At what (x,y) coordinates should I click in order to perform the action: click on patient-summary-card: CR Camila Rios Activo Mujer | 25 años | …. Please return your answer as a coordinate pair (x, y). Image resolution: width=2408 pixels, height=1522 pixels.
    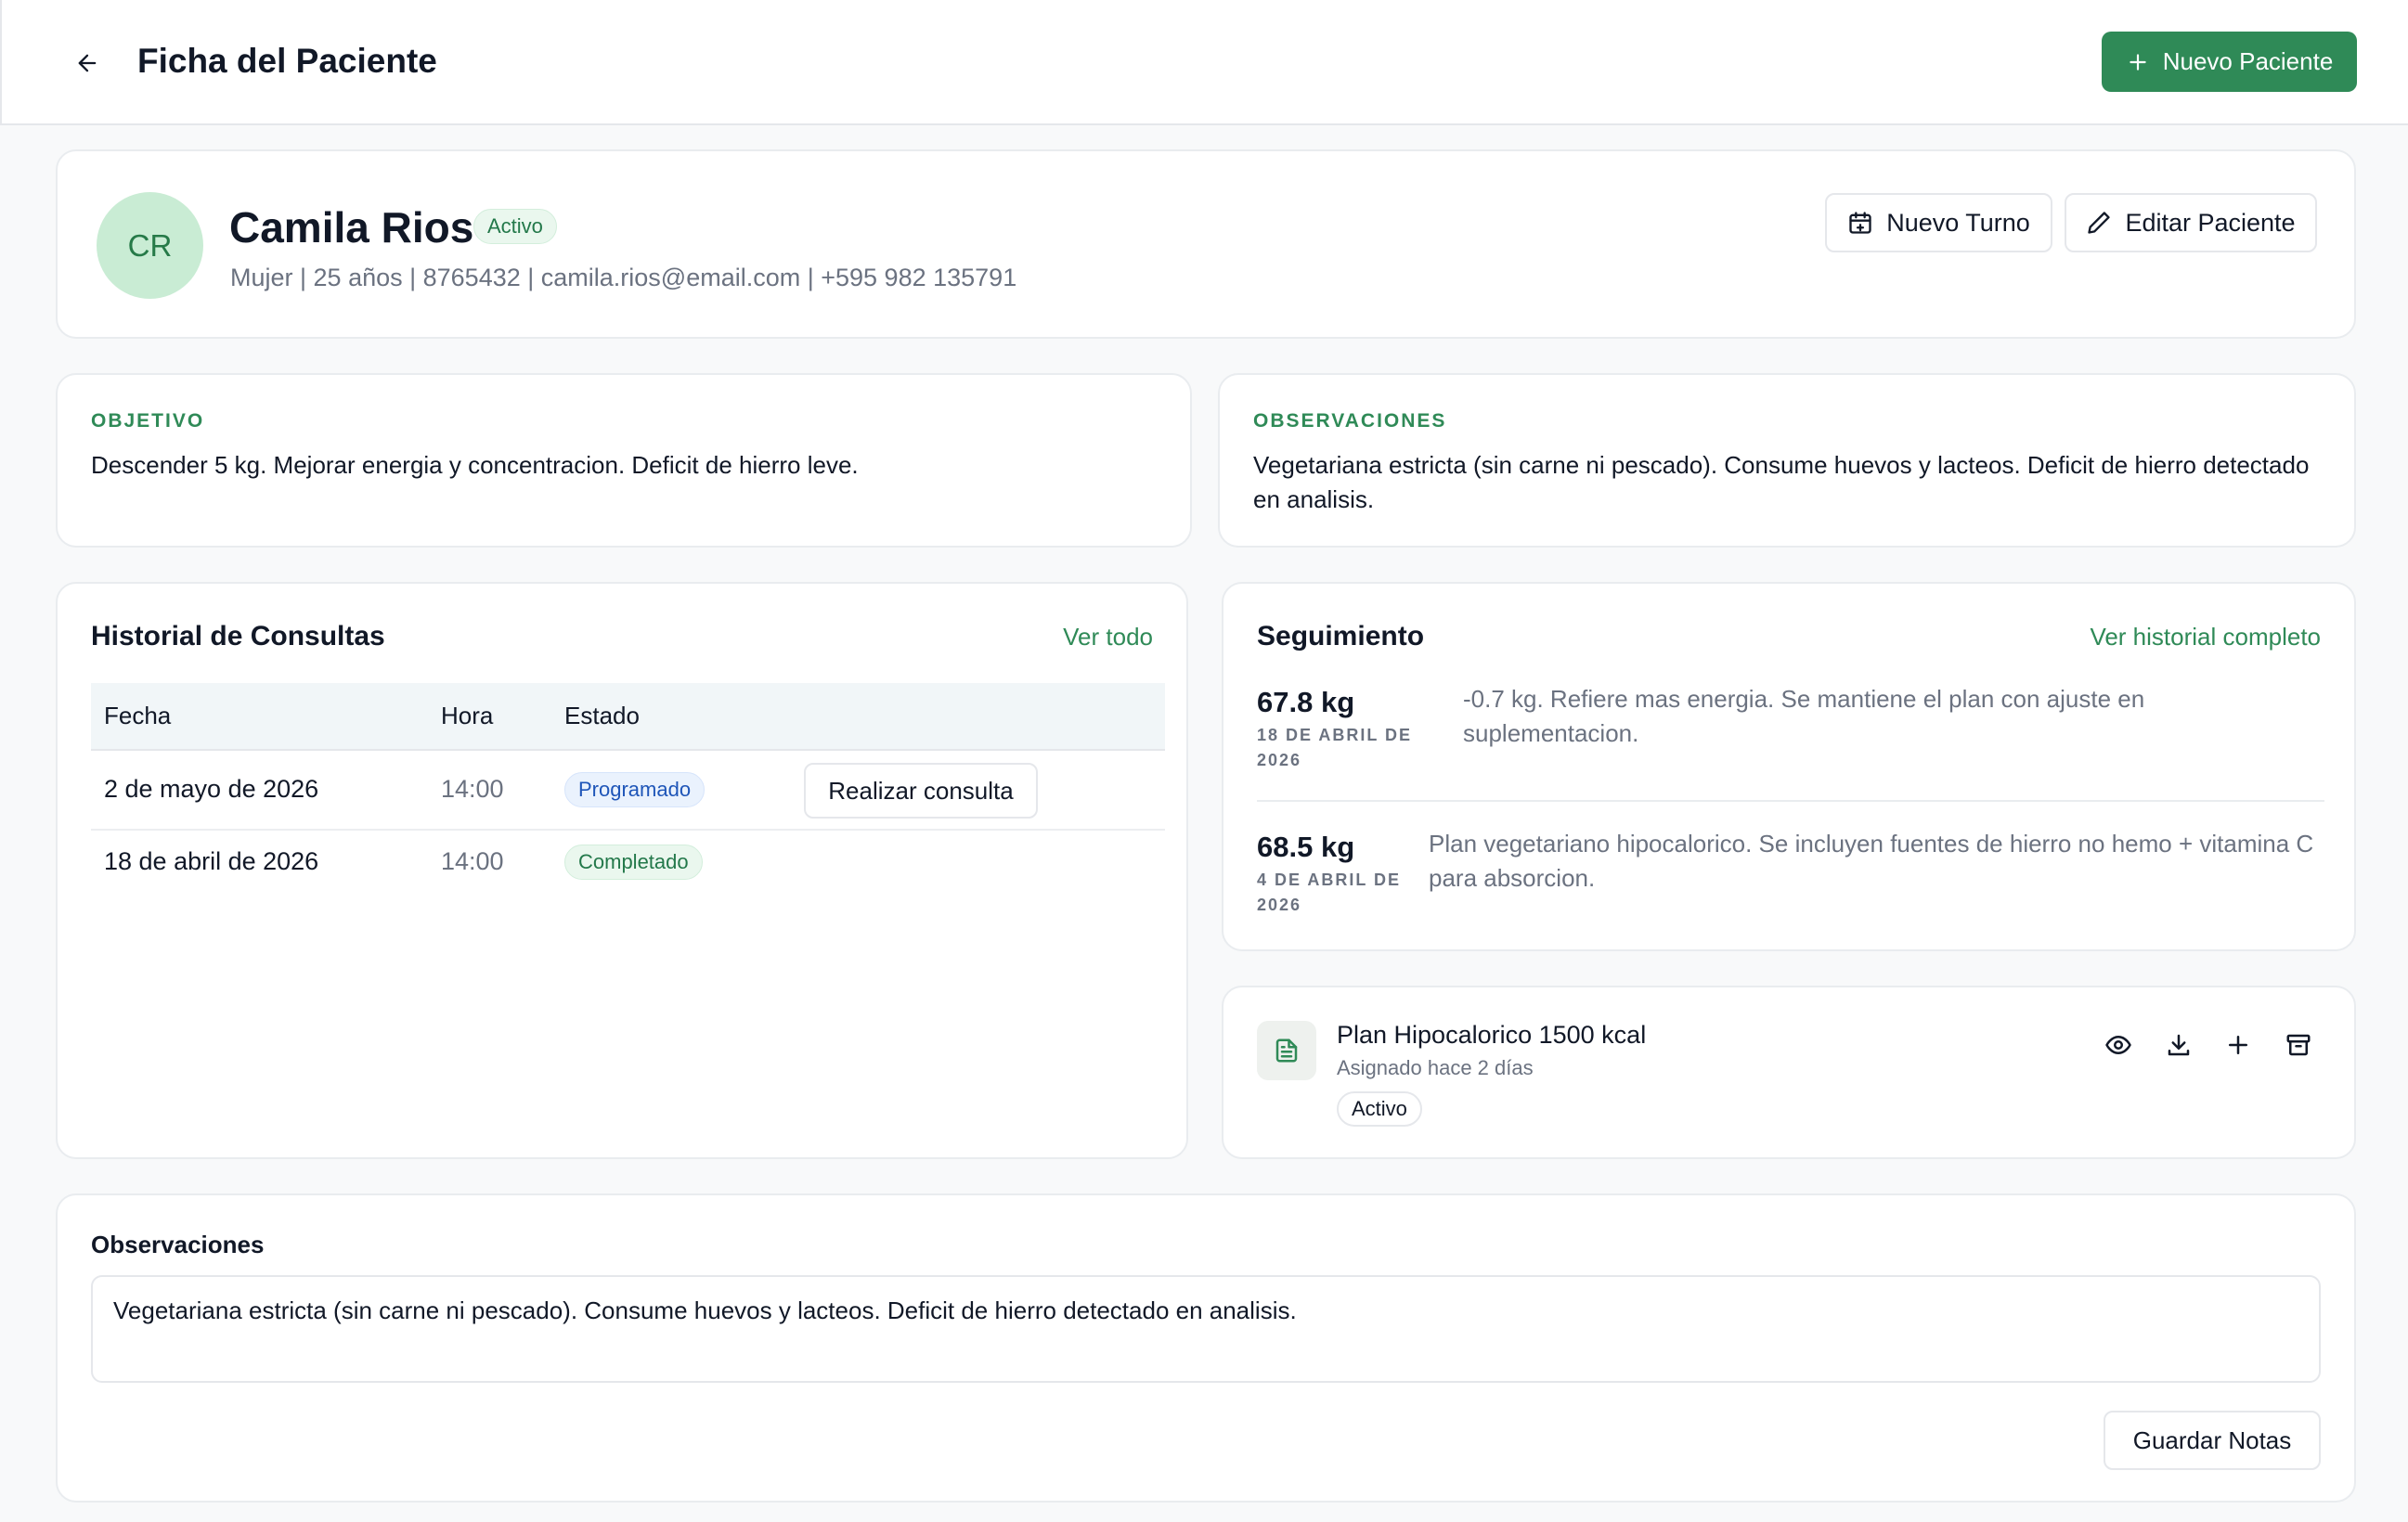
    Looking at the image, I should click on (1206, 244).